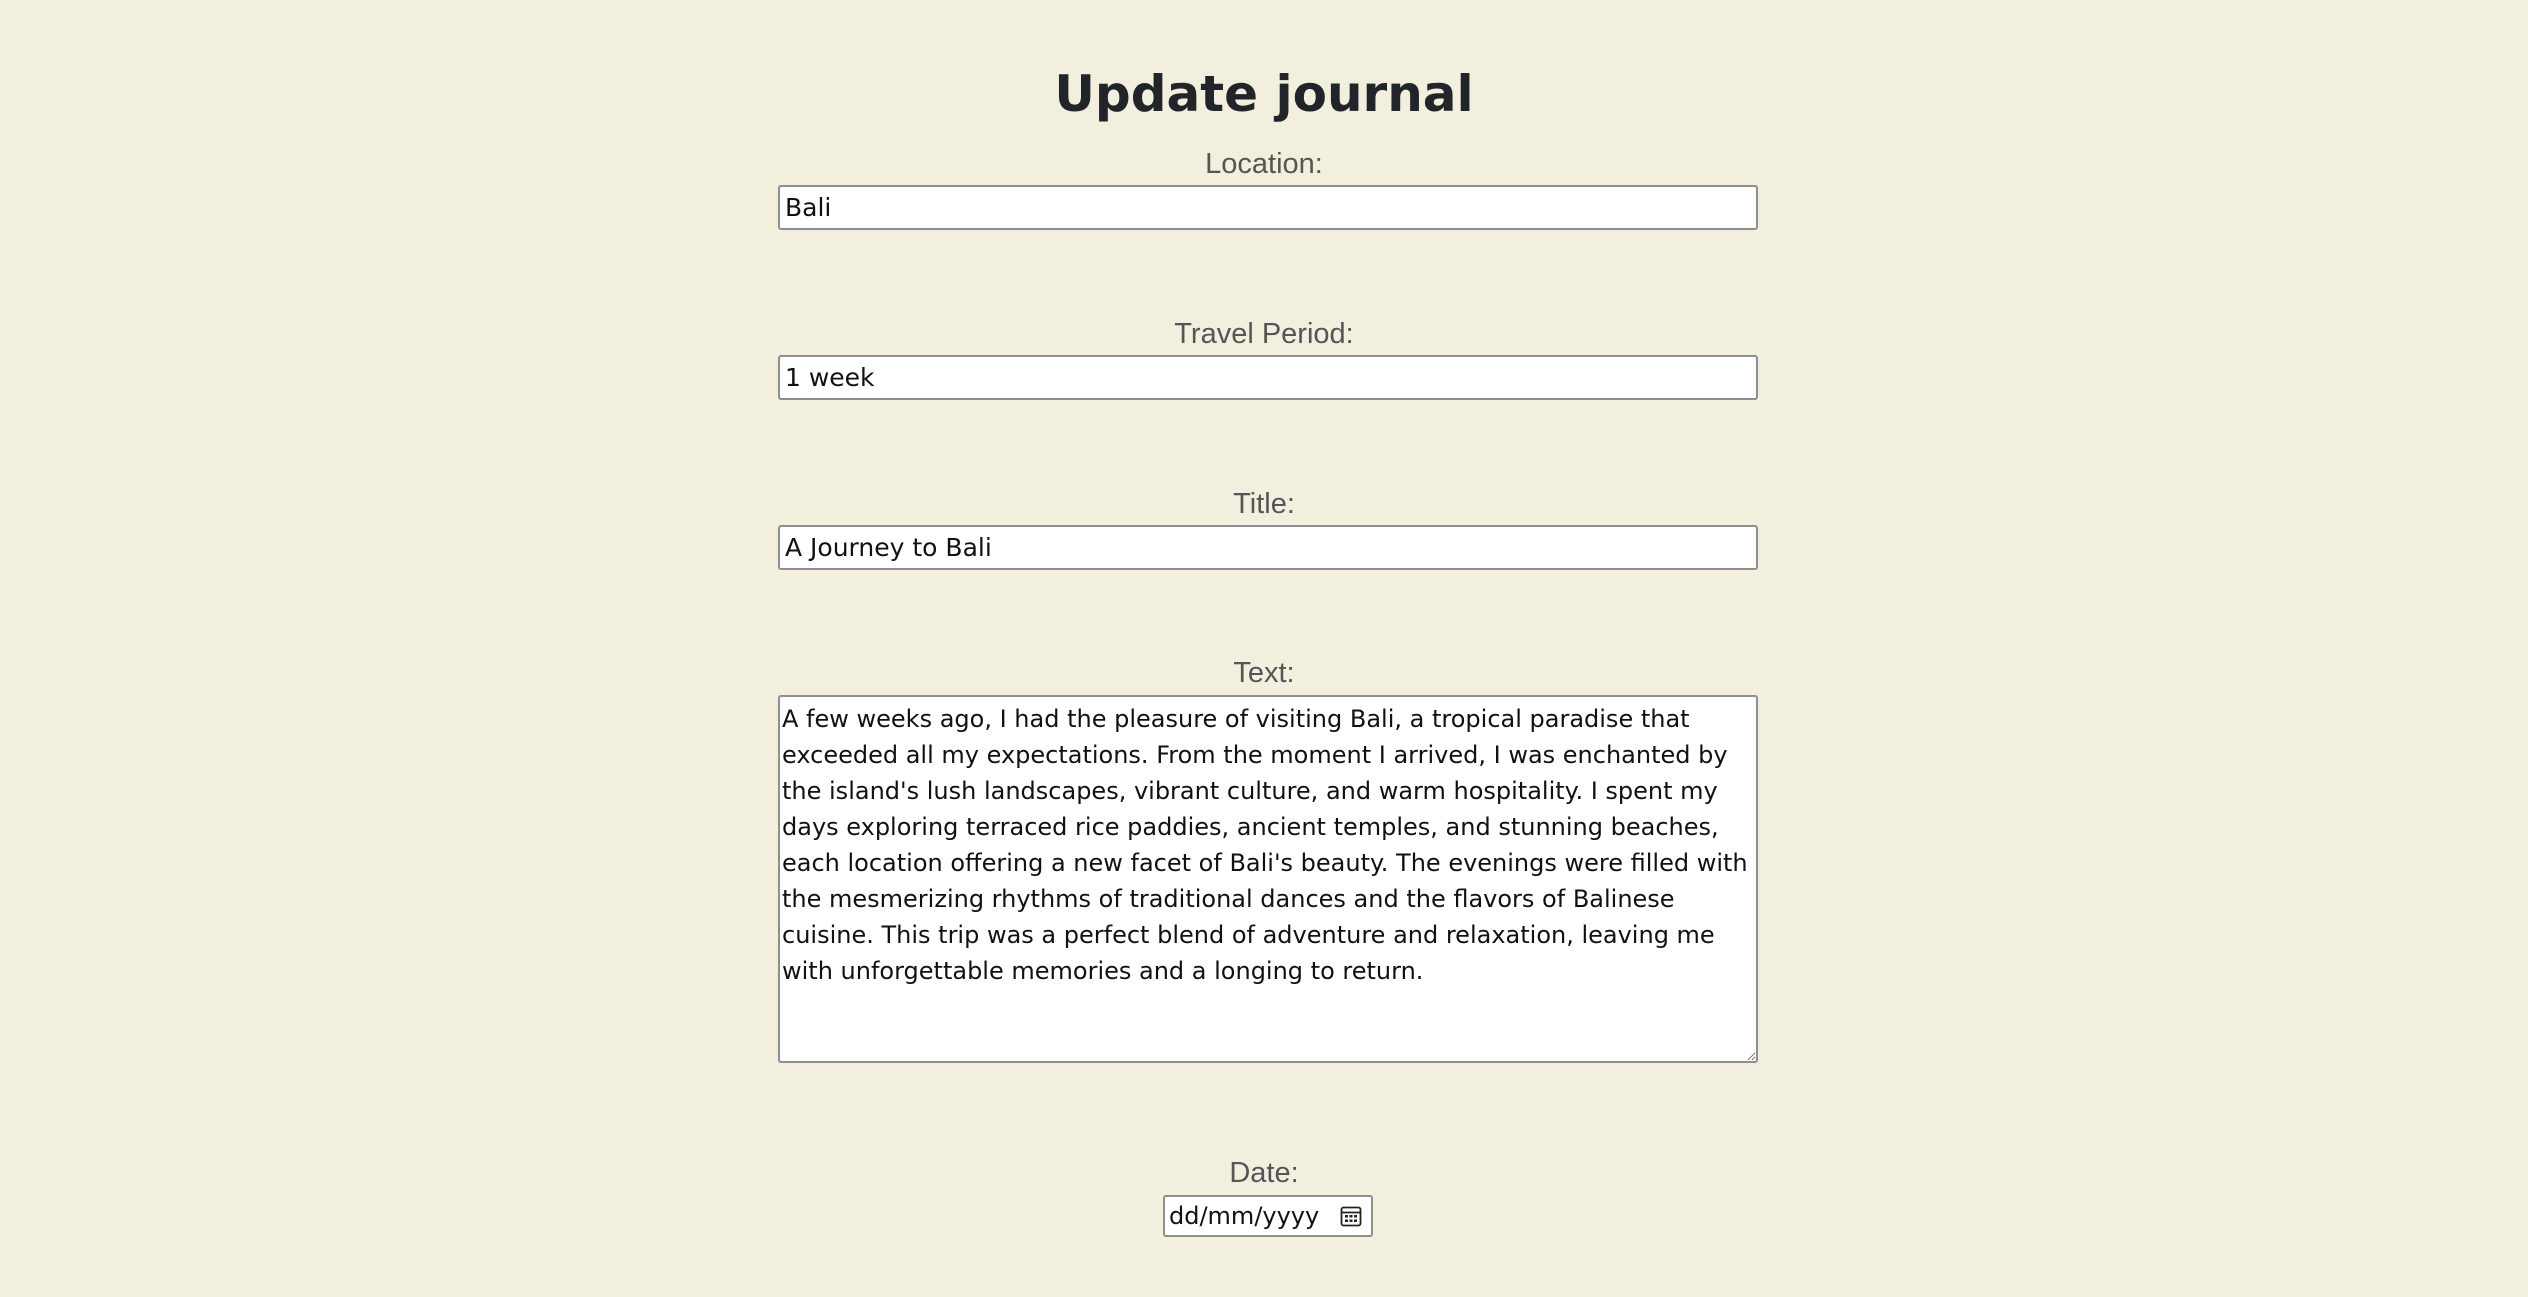 This screenshot has width=2528, height=1297. I want to click on date-input, so click(1249, 1216).